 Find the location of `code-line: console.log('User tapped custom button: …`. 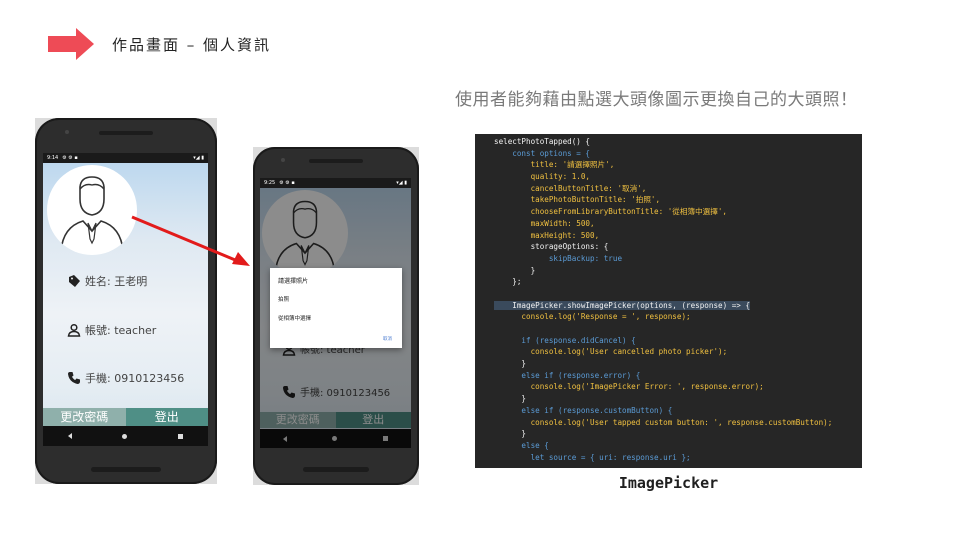

code-line: console.log('User tapped custom button: … is located at coordinates (663, 422).